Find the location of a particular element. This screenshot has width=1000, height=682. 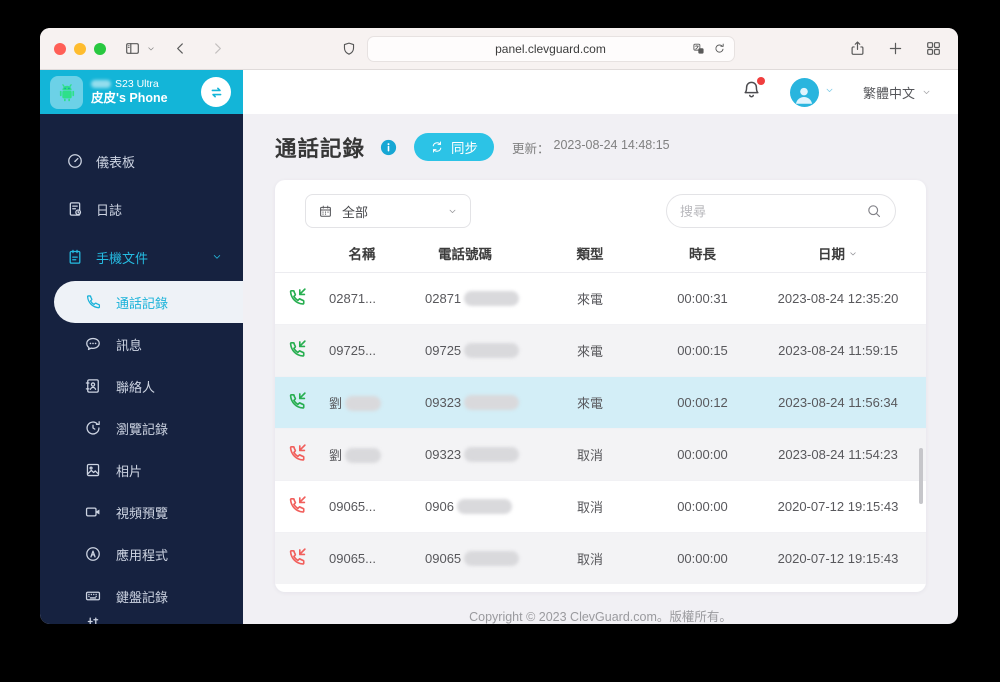

search-icon is located at coordinates (874, 211).